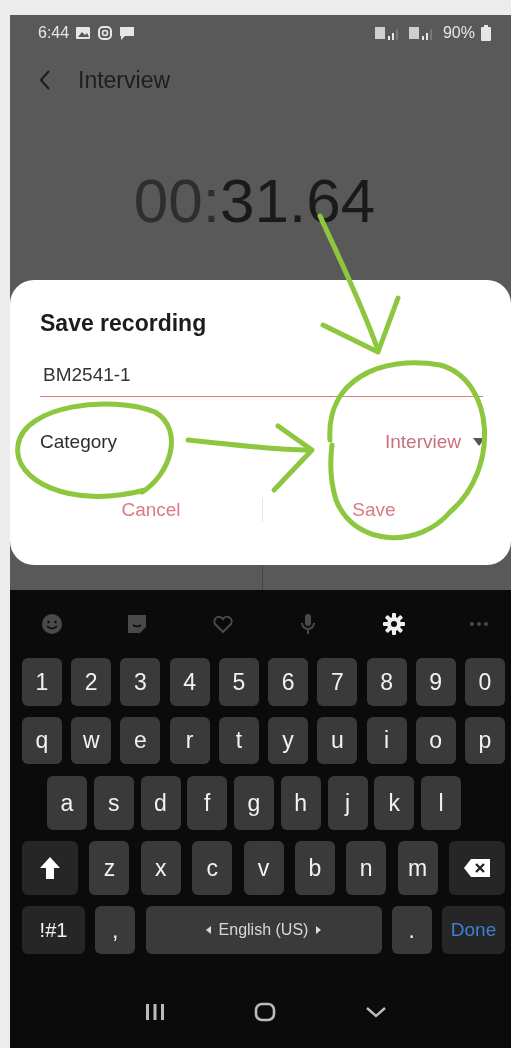  I want to click on key: a, so click(67, 803).